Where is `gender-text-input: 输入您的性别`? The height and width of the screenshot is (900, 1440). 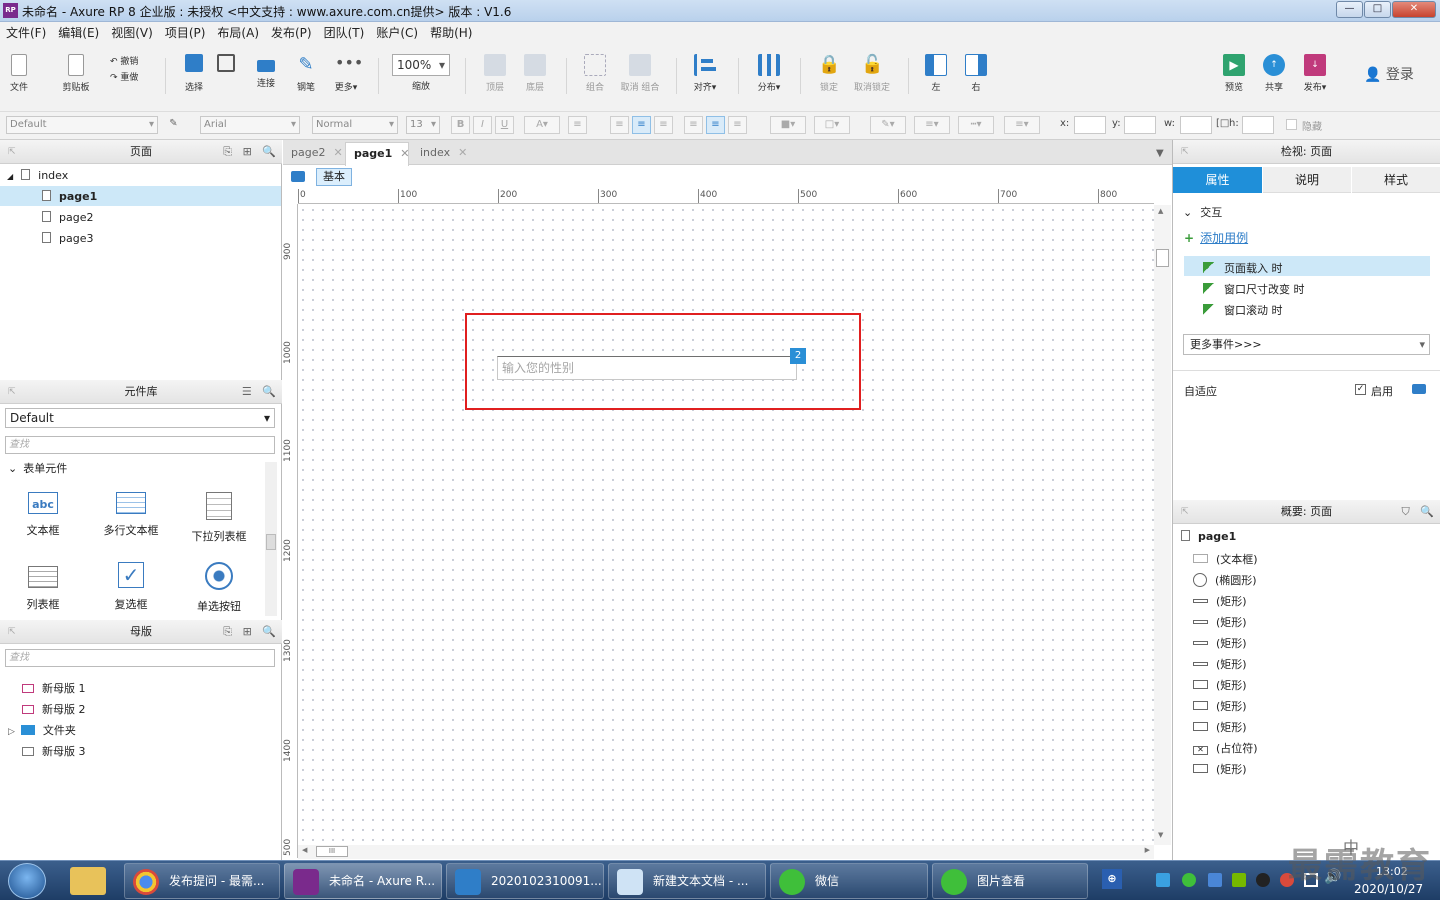
gender-text-input: 输入您的性别 is located at coordinates (647, 368).